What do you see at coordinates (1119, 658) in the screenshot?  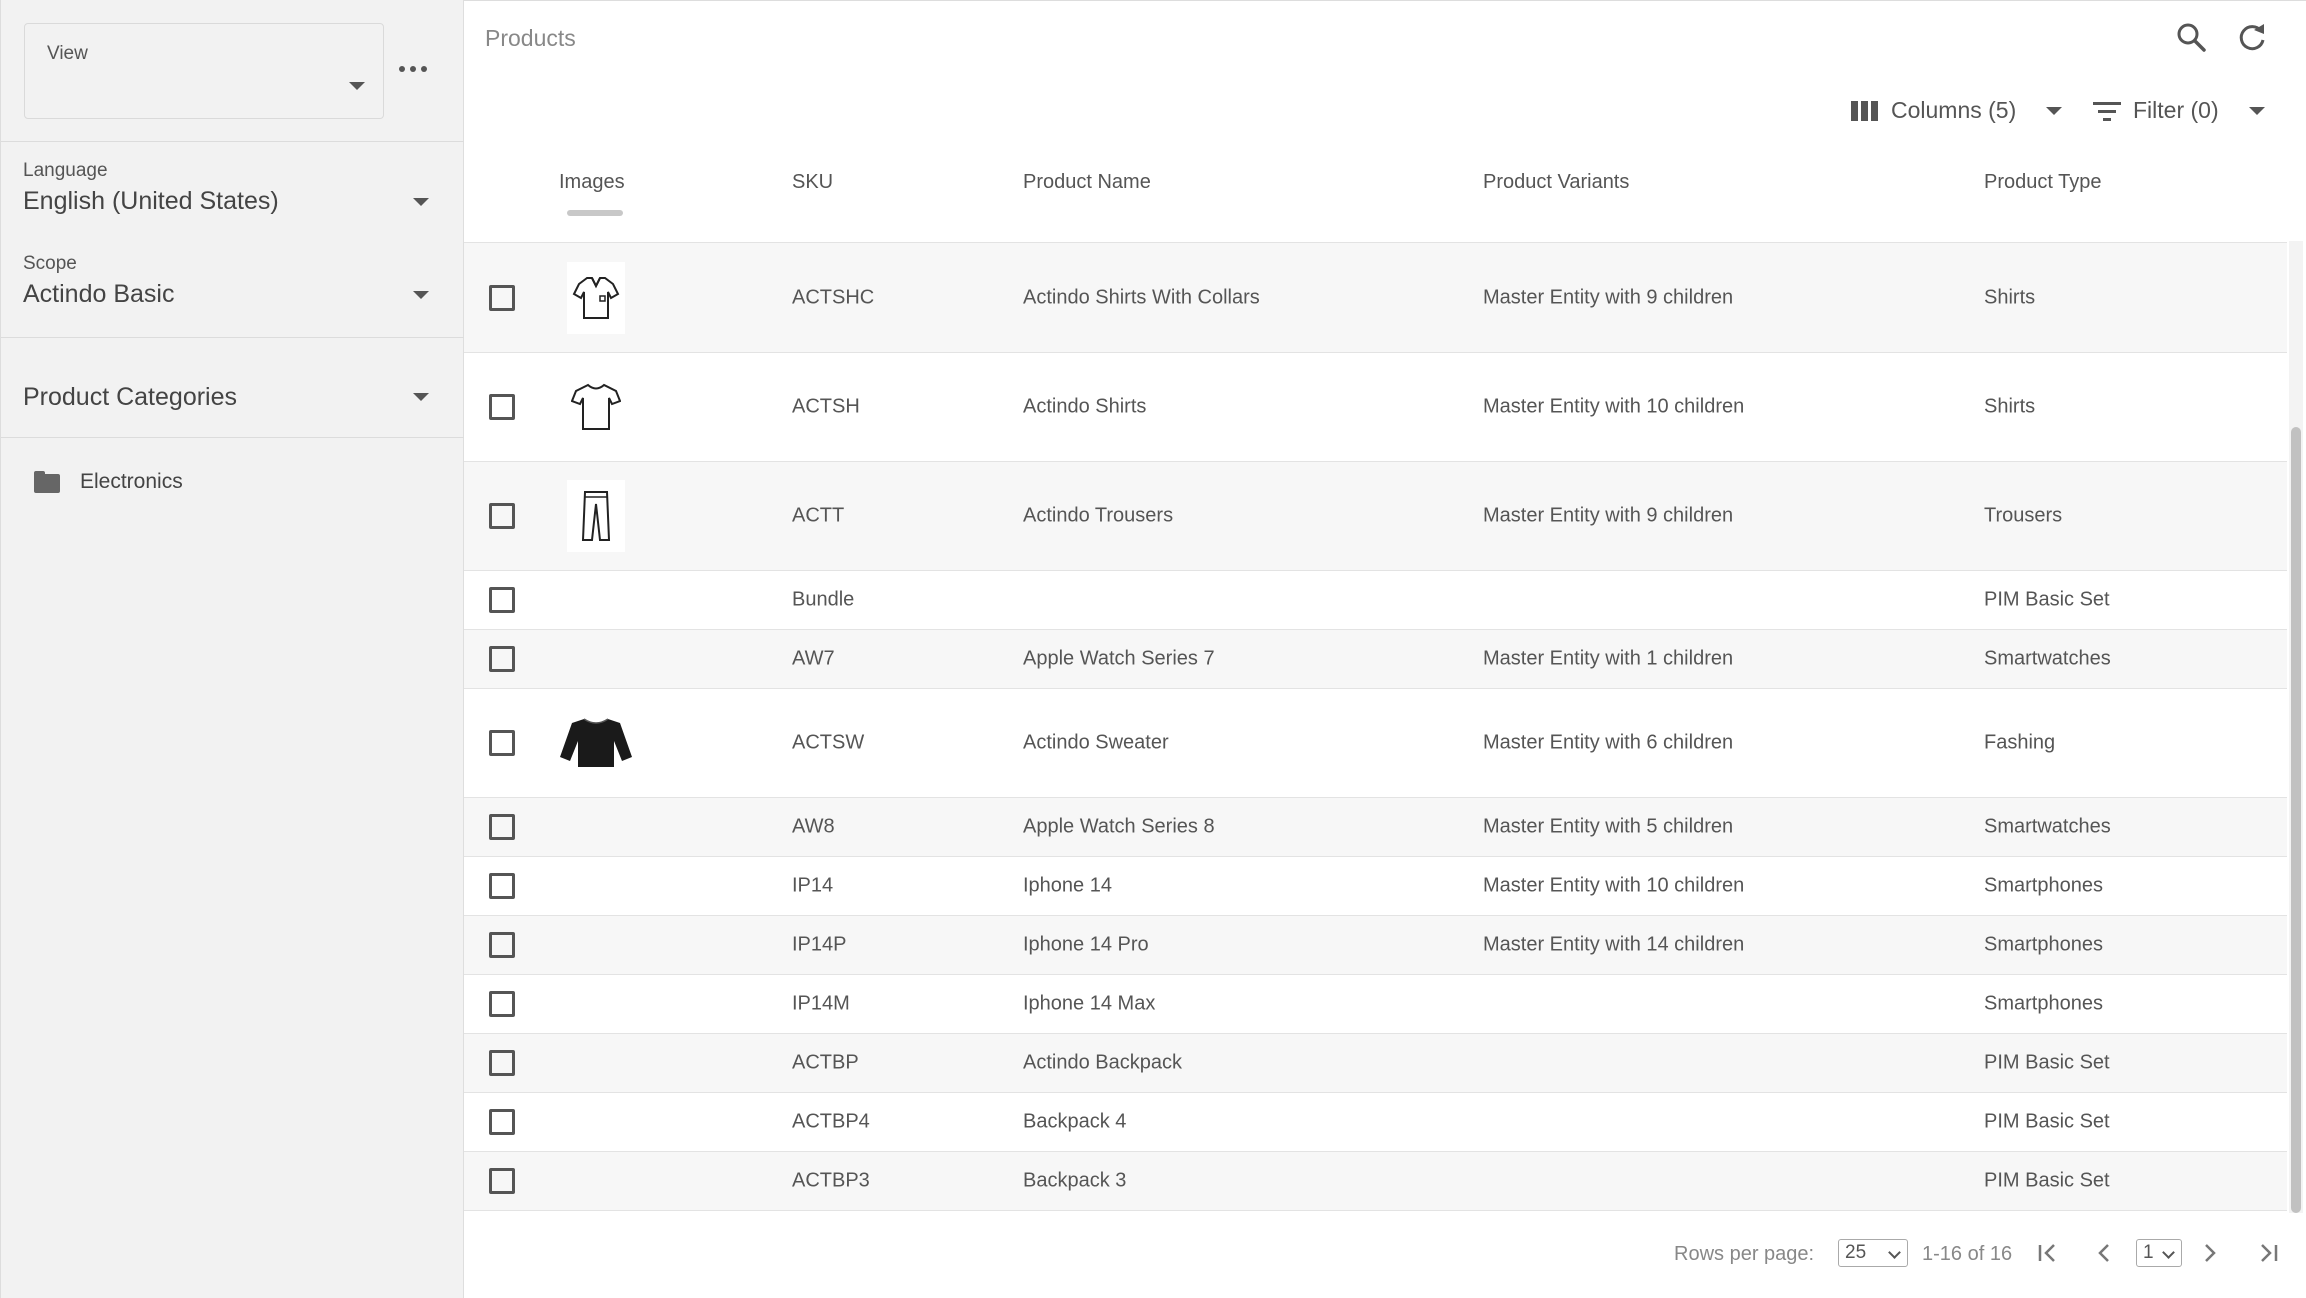 I see `product-name-cell: Apple Watch Series 7` at bounding box center [1119, 658].